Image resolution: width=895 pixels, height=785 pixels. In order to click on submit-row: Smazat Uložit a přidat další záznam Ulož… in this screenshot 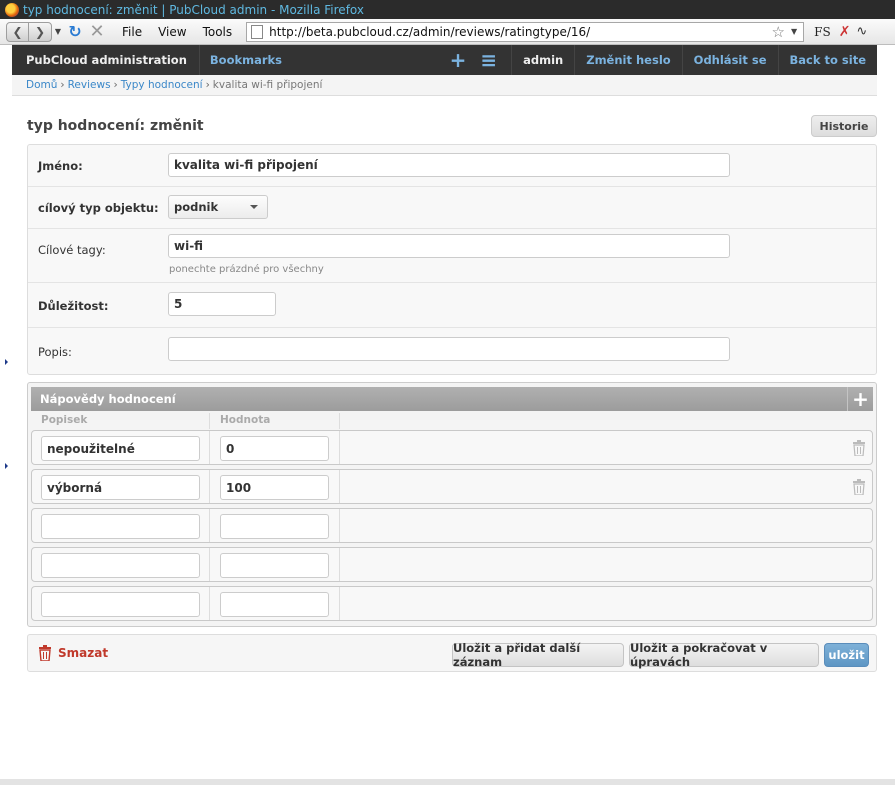, I will do `click(452, 653)`.